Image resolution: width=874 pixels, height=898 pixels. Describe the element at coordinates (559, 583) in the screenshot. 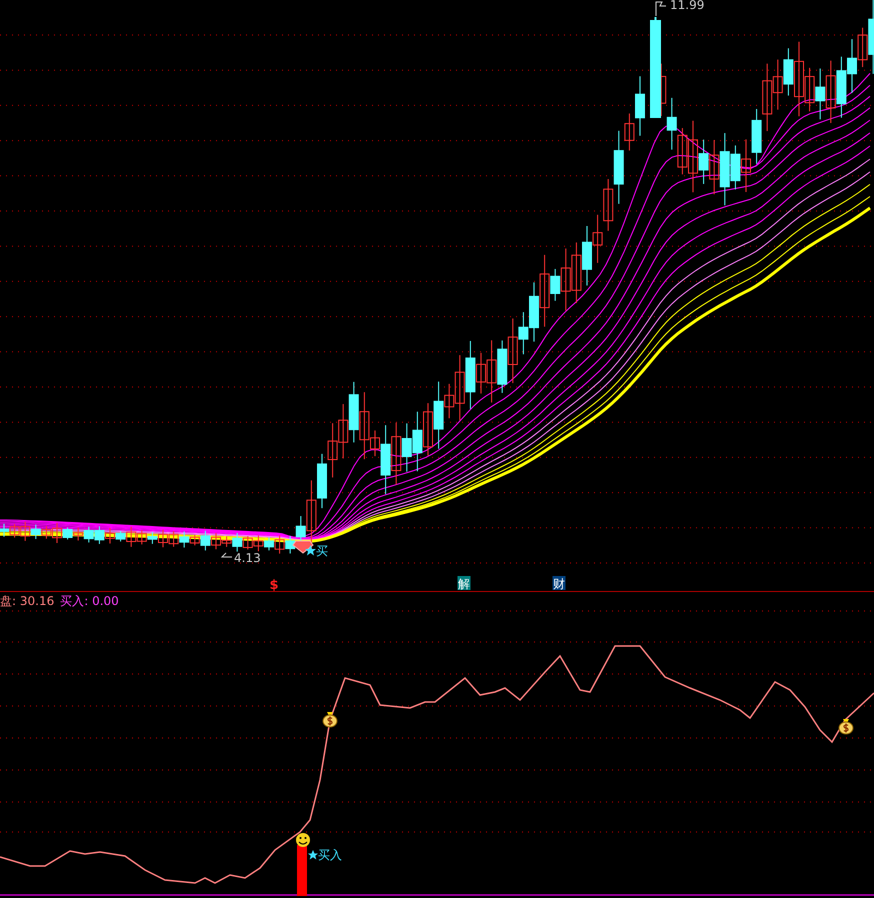

I see `chart-tag: 财` at that location.